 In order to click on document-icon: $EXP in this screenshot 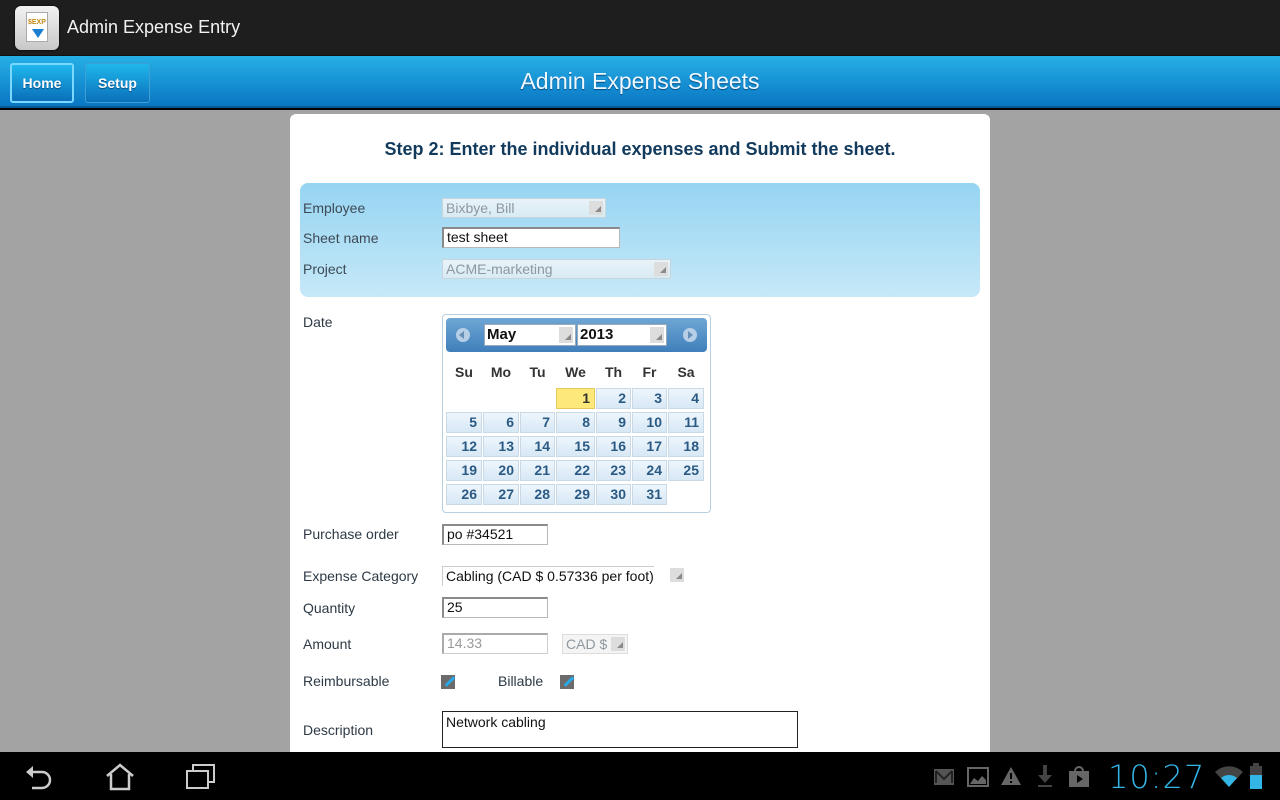, I will do `click(37, 26)`.